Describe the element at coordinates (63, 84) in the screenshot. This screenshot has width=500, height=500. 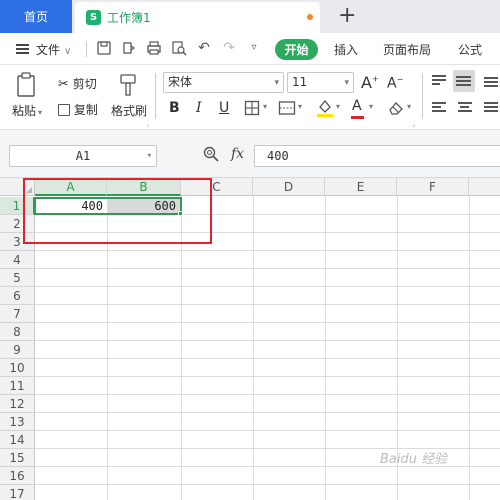
I see `scissors-icon: ✂` at that location.